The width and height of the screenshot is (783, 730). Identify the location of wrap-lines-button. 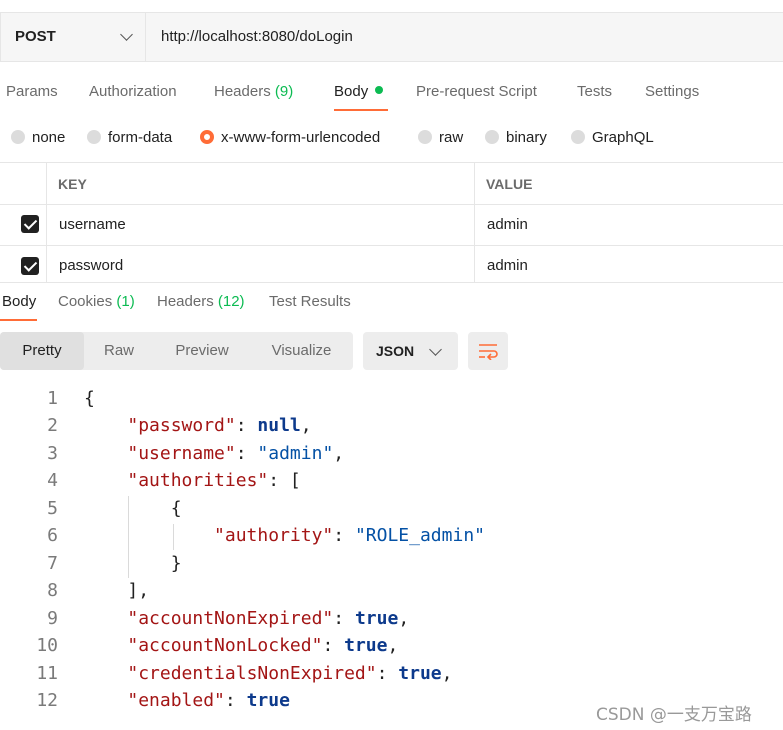
(488, 351).